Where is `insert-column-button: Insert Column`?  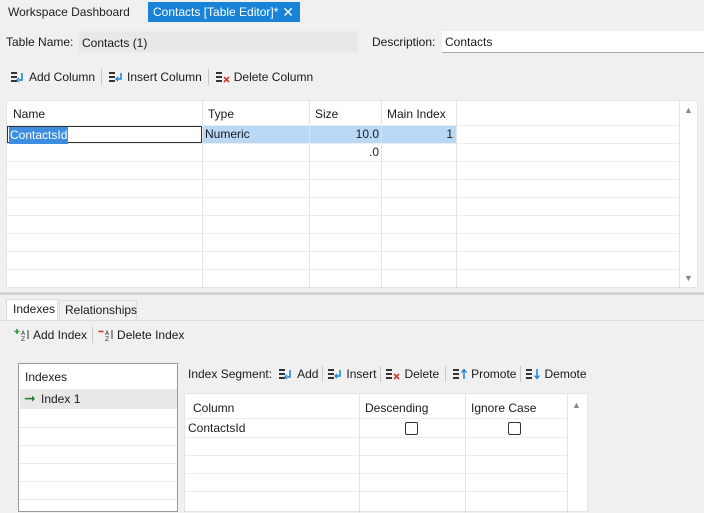
insert-column-button: Insert Column is located at coordinates (155, 77).